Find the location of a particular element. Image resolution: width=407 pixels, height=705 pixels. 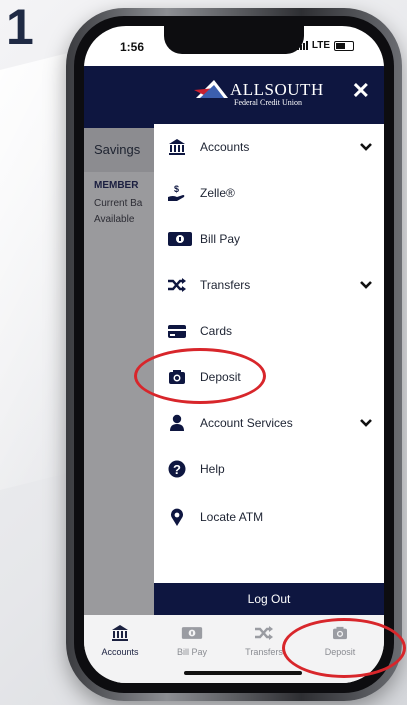

logo-subtitle: Federal Credit Union is located at coordinates (268, 102).